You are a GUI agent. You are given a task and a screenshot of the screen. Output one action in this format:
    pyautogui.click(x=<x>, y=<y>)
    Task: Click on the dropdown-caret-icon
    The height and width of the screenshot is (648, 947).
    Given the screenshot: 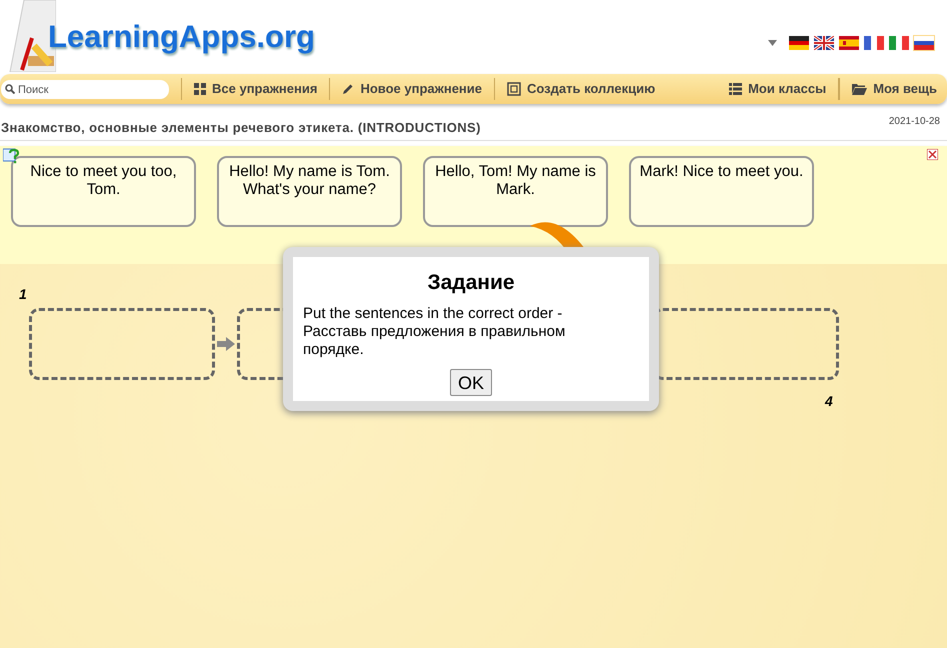 What is the action you would take?
    pyautogui.click(x=772, y=43)
    